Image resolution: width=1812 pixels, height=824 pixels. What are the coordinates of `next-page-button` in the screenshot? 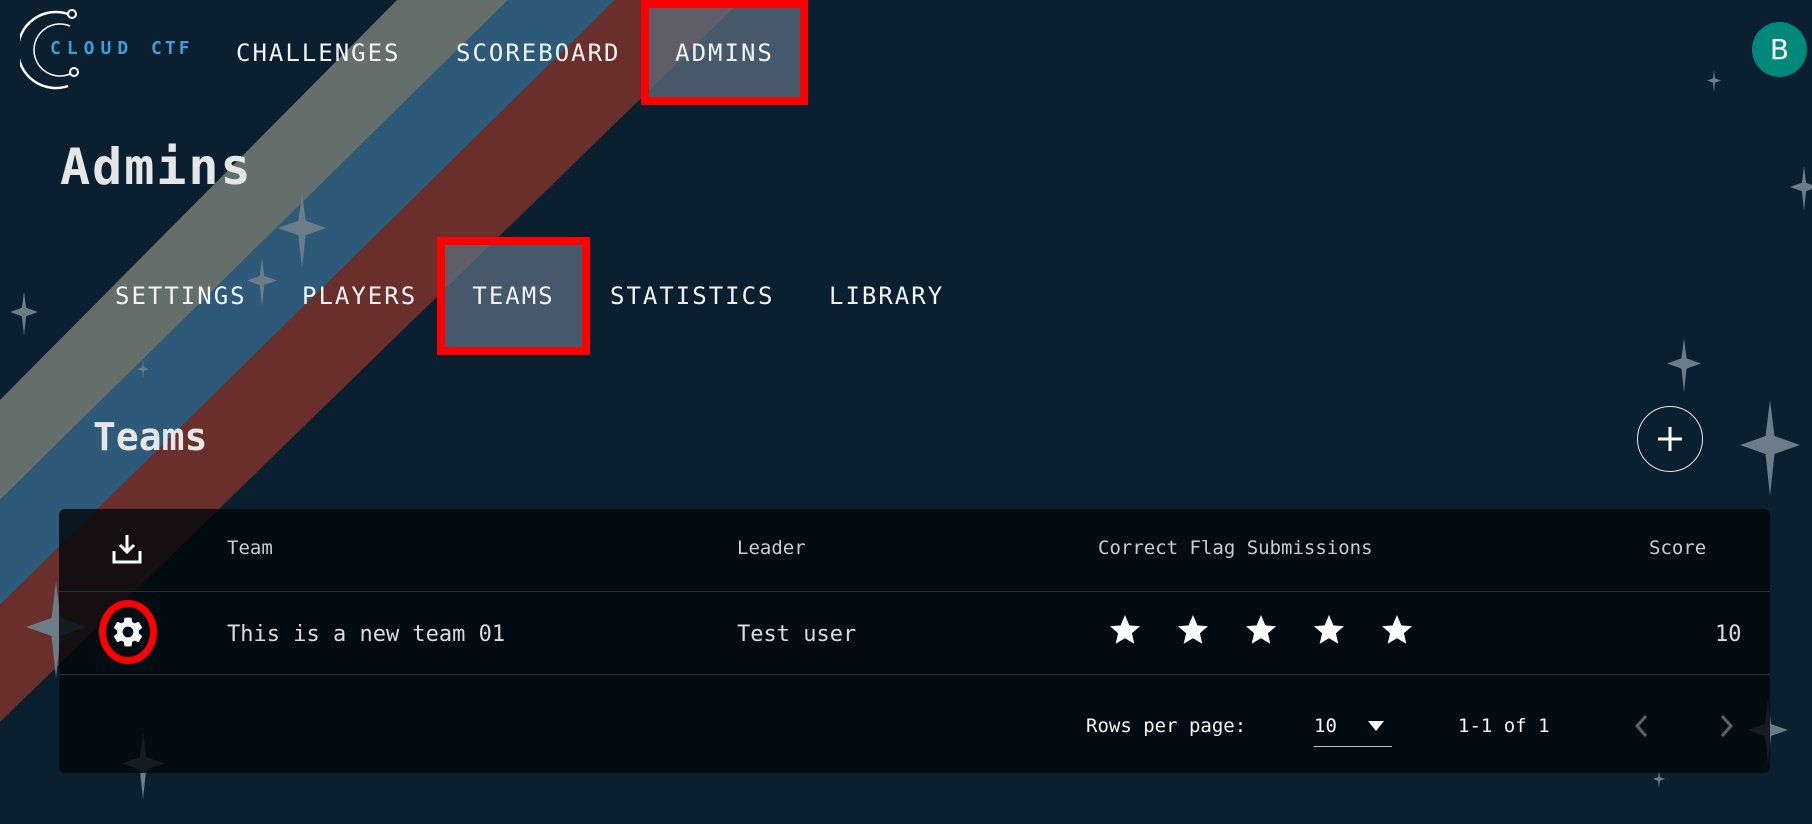 It's located at (1726, 726).